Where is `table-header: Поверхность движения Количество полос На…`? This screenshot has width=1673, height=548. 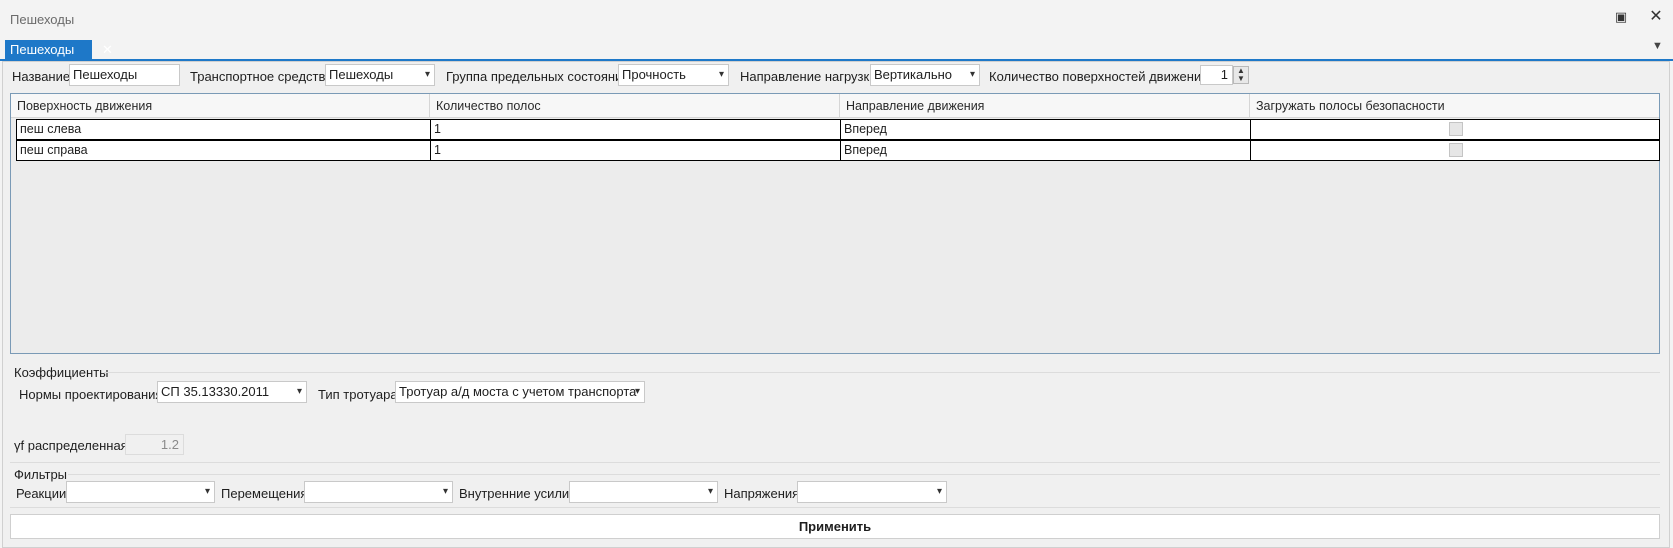
table-header: Поверхность движения Количество полос На… is located at coordinates (835, 106).